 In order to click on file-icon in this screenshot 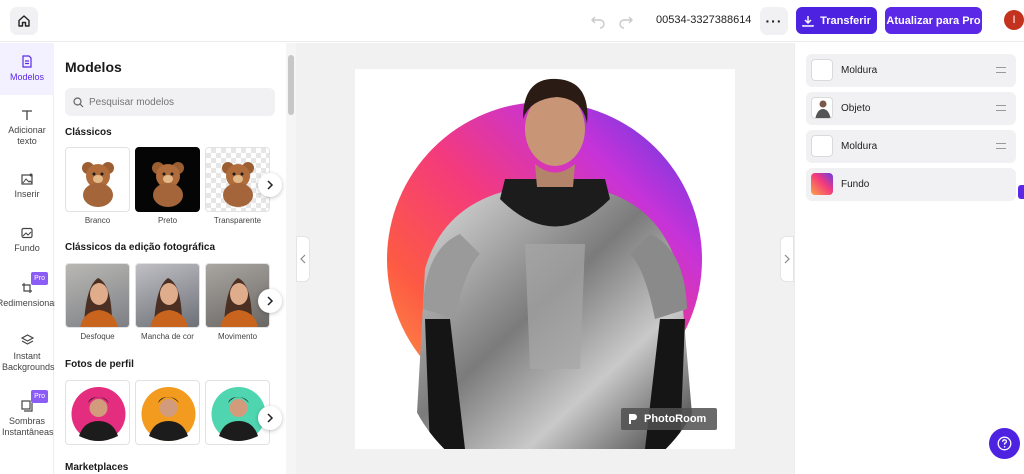, I will do `click(27, 61)`.